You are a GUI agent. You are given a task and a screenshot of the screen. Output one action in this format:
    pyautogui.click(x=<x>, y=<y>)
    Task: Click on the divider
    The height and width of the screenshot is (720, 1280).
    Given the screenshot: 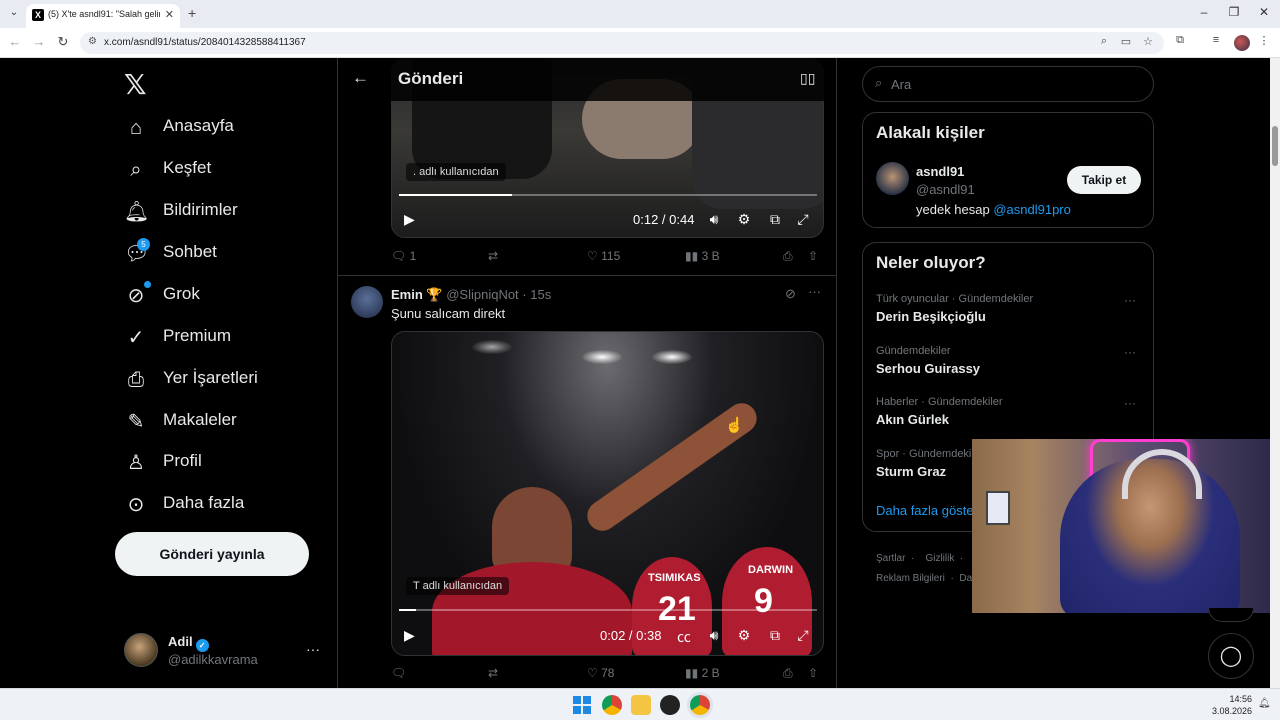 What is the action you would take?
    pyautogui.click(x=587, y=275)
    